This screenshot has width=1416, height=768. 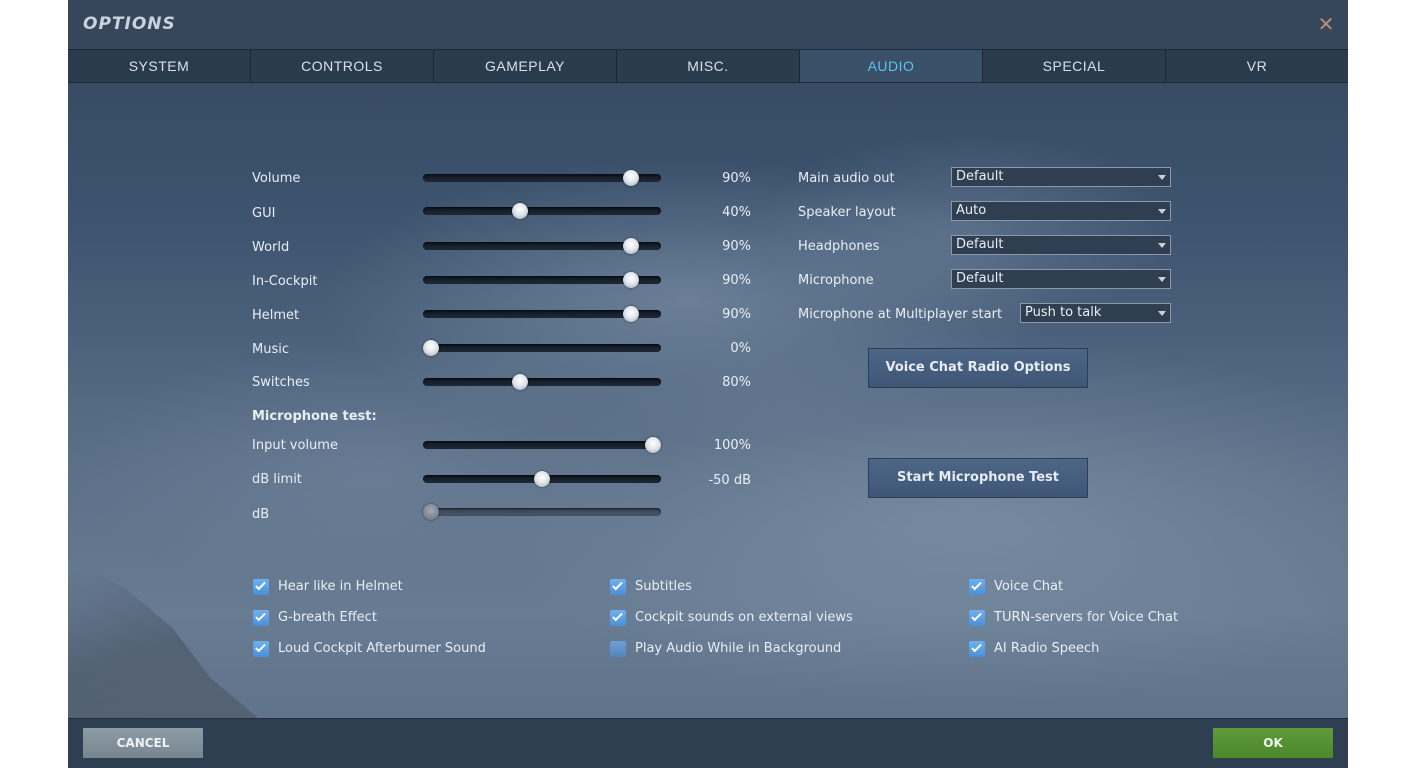 What do you see at coordinates (708, 24) in the screenshot?
I see `title-bar: OPTIONS ✕` at bounding box center [708, 24].